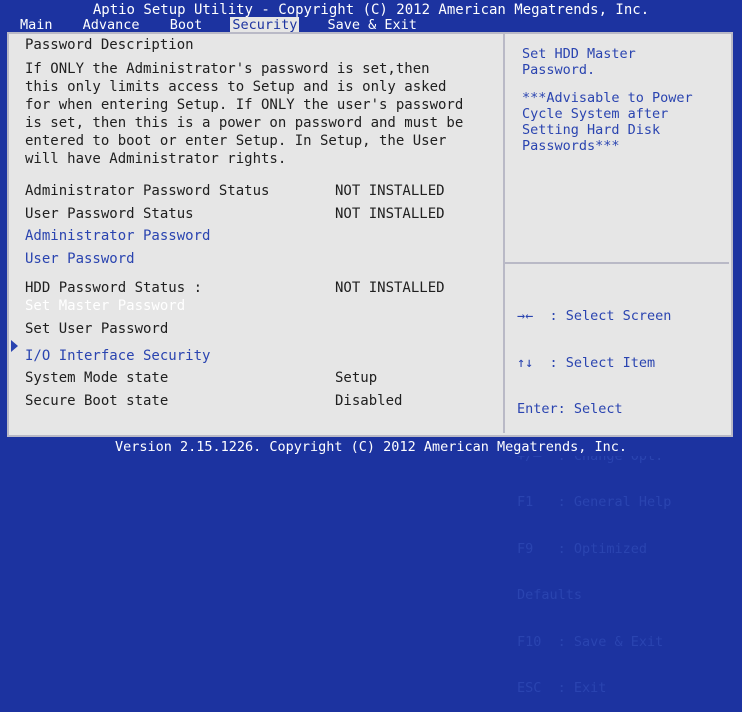 This screenshot has width=742, height=712. Describe the element at coordinates (550, 595) in the screenshot. I see `key-f9-defaults: Defaults` at that location.